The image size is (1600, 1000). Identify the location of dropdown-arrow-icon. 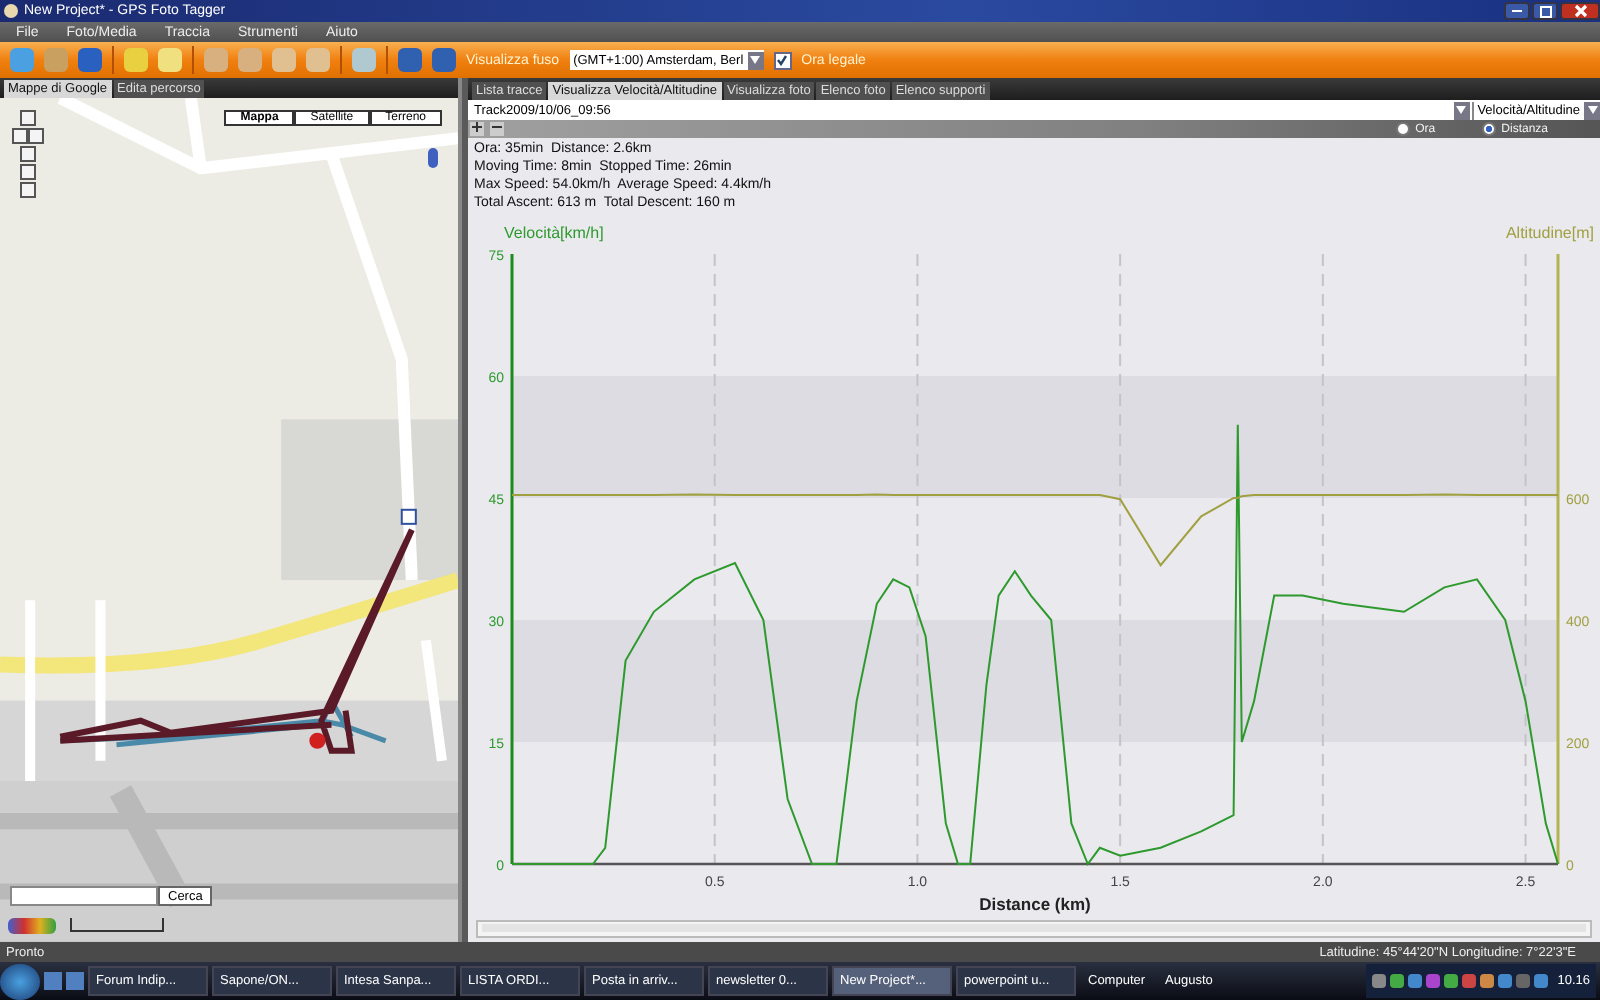
(1461, 110).